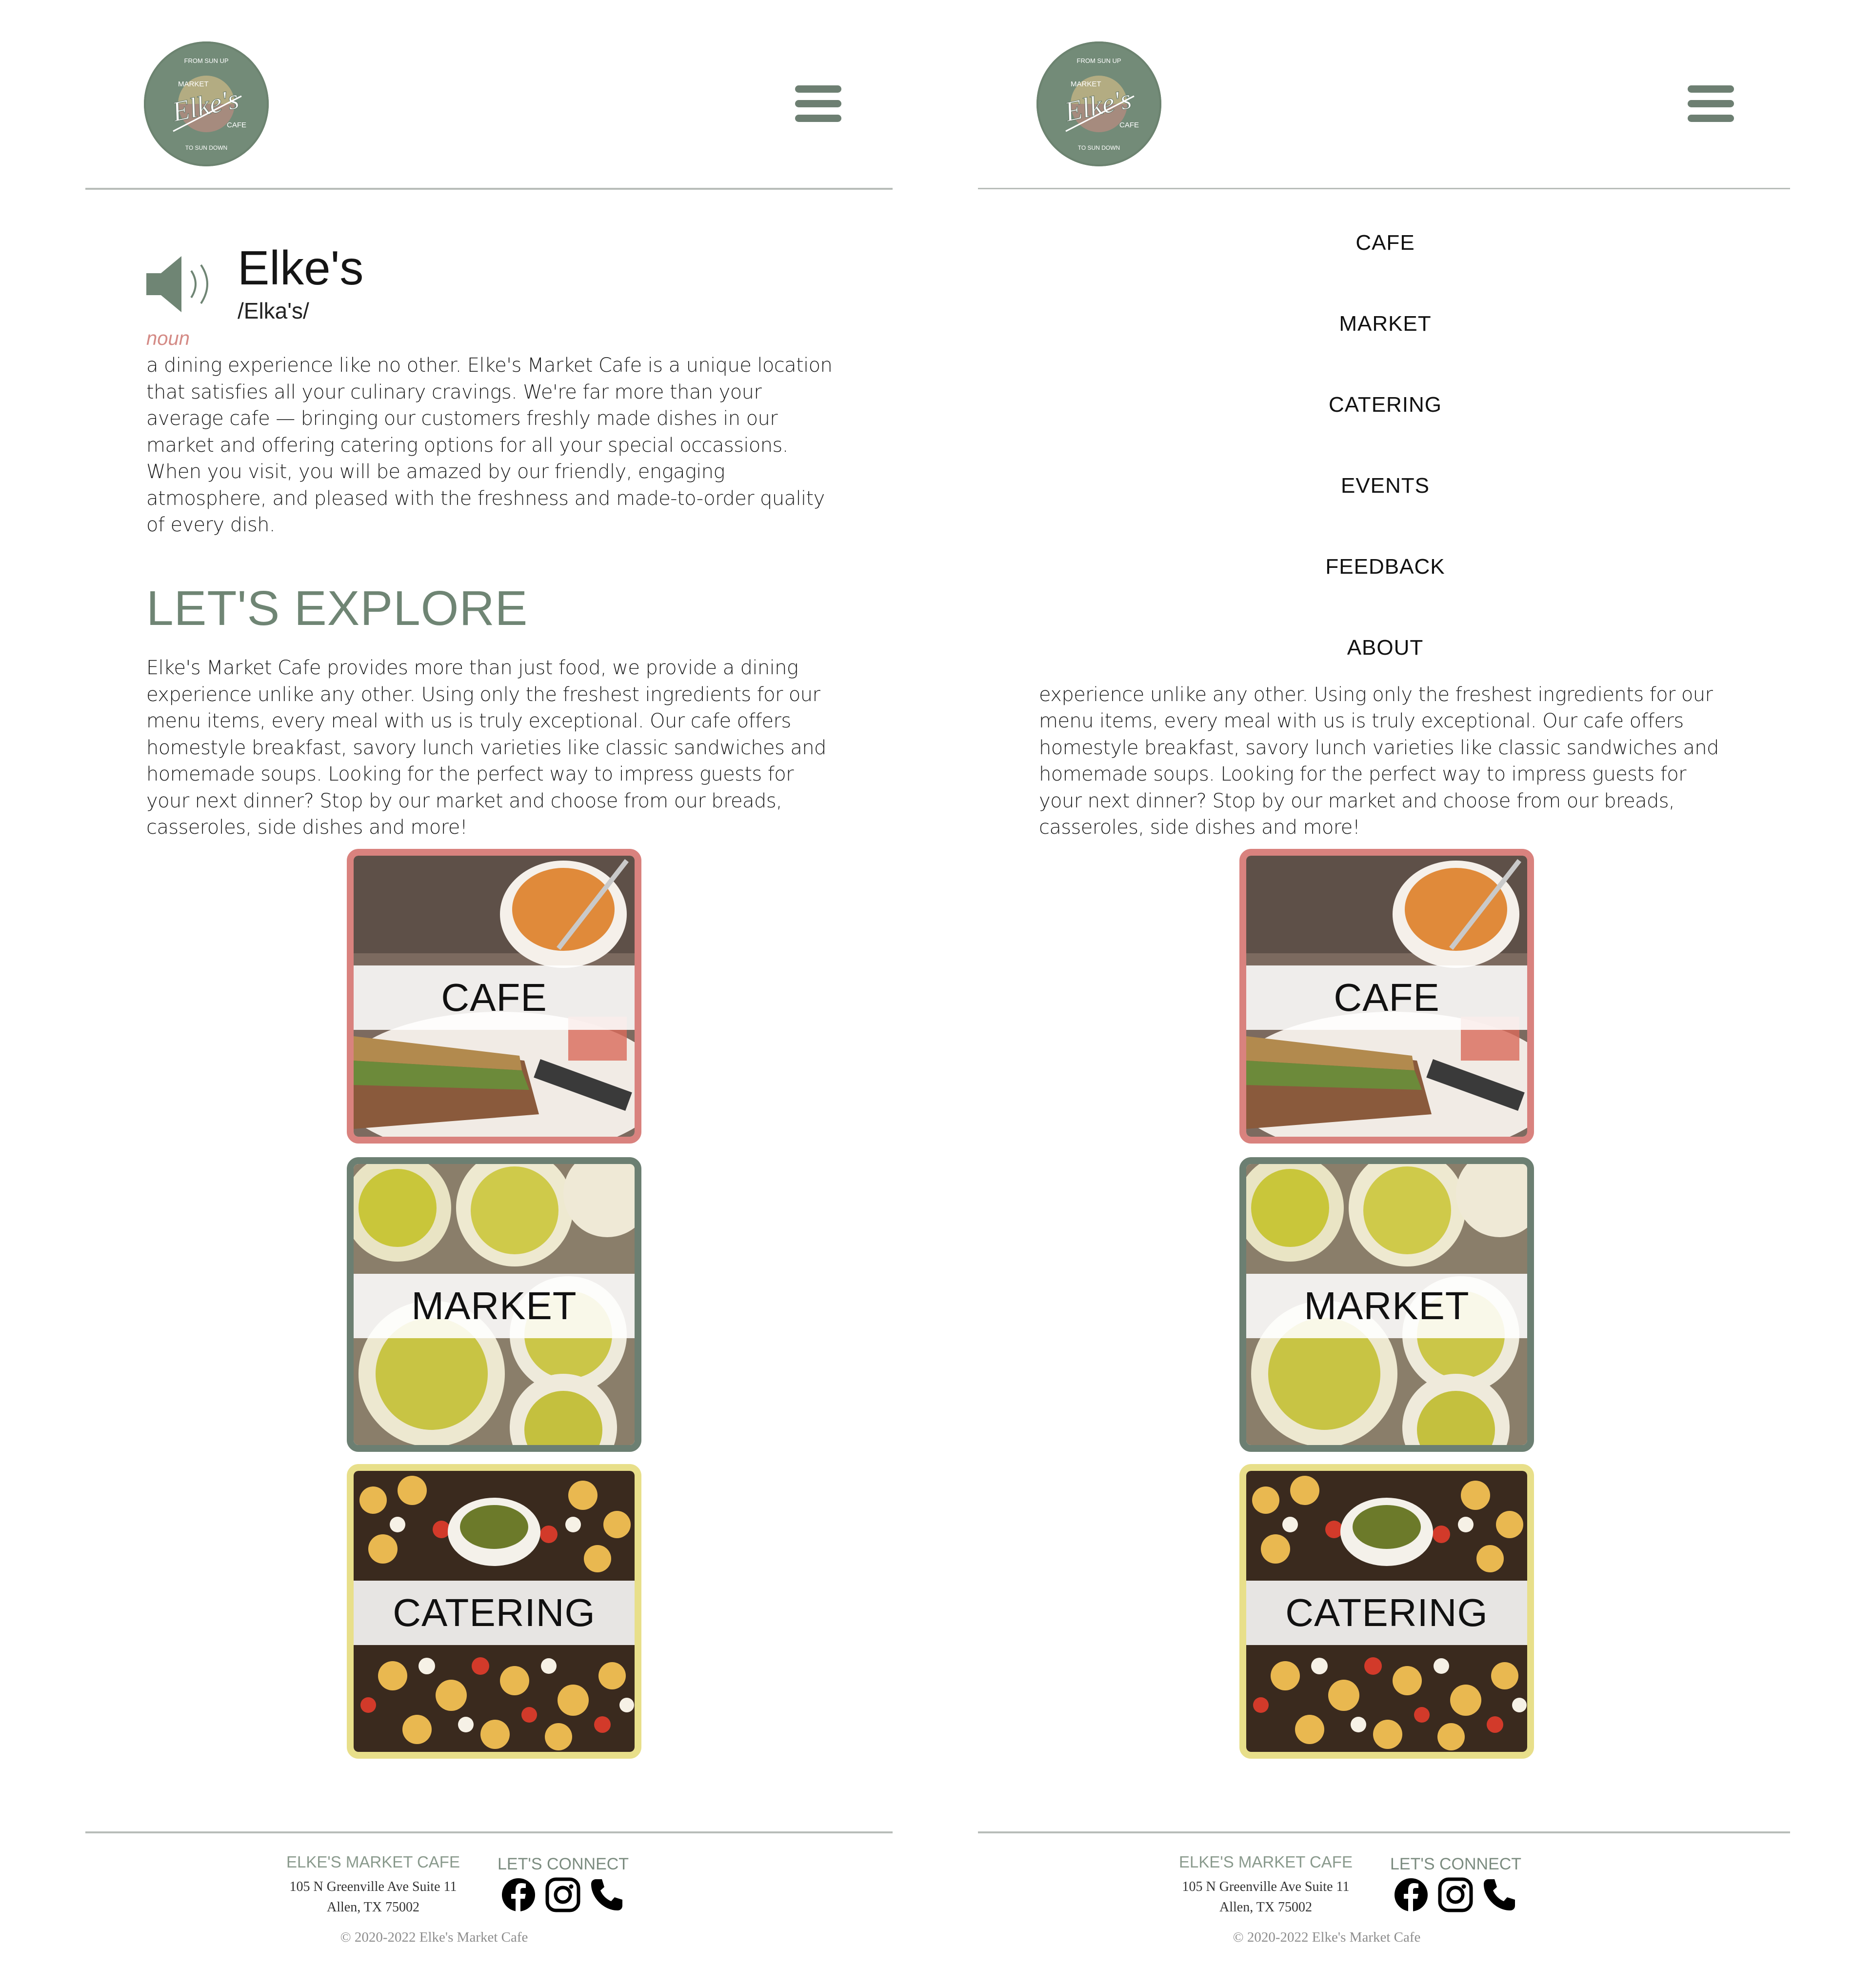 This screenshot has width=1873, height=1988. Describe the element at coordinates (1384, 486) in the screenshot. I see `nav-item-events: EVENTS` at that location.